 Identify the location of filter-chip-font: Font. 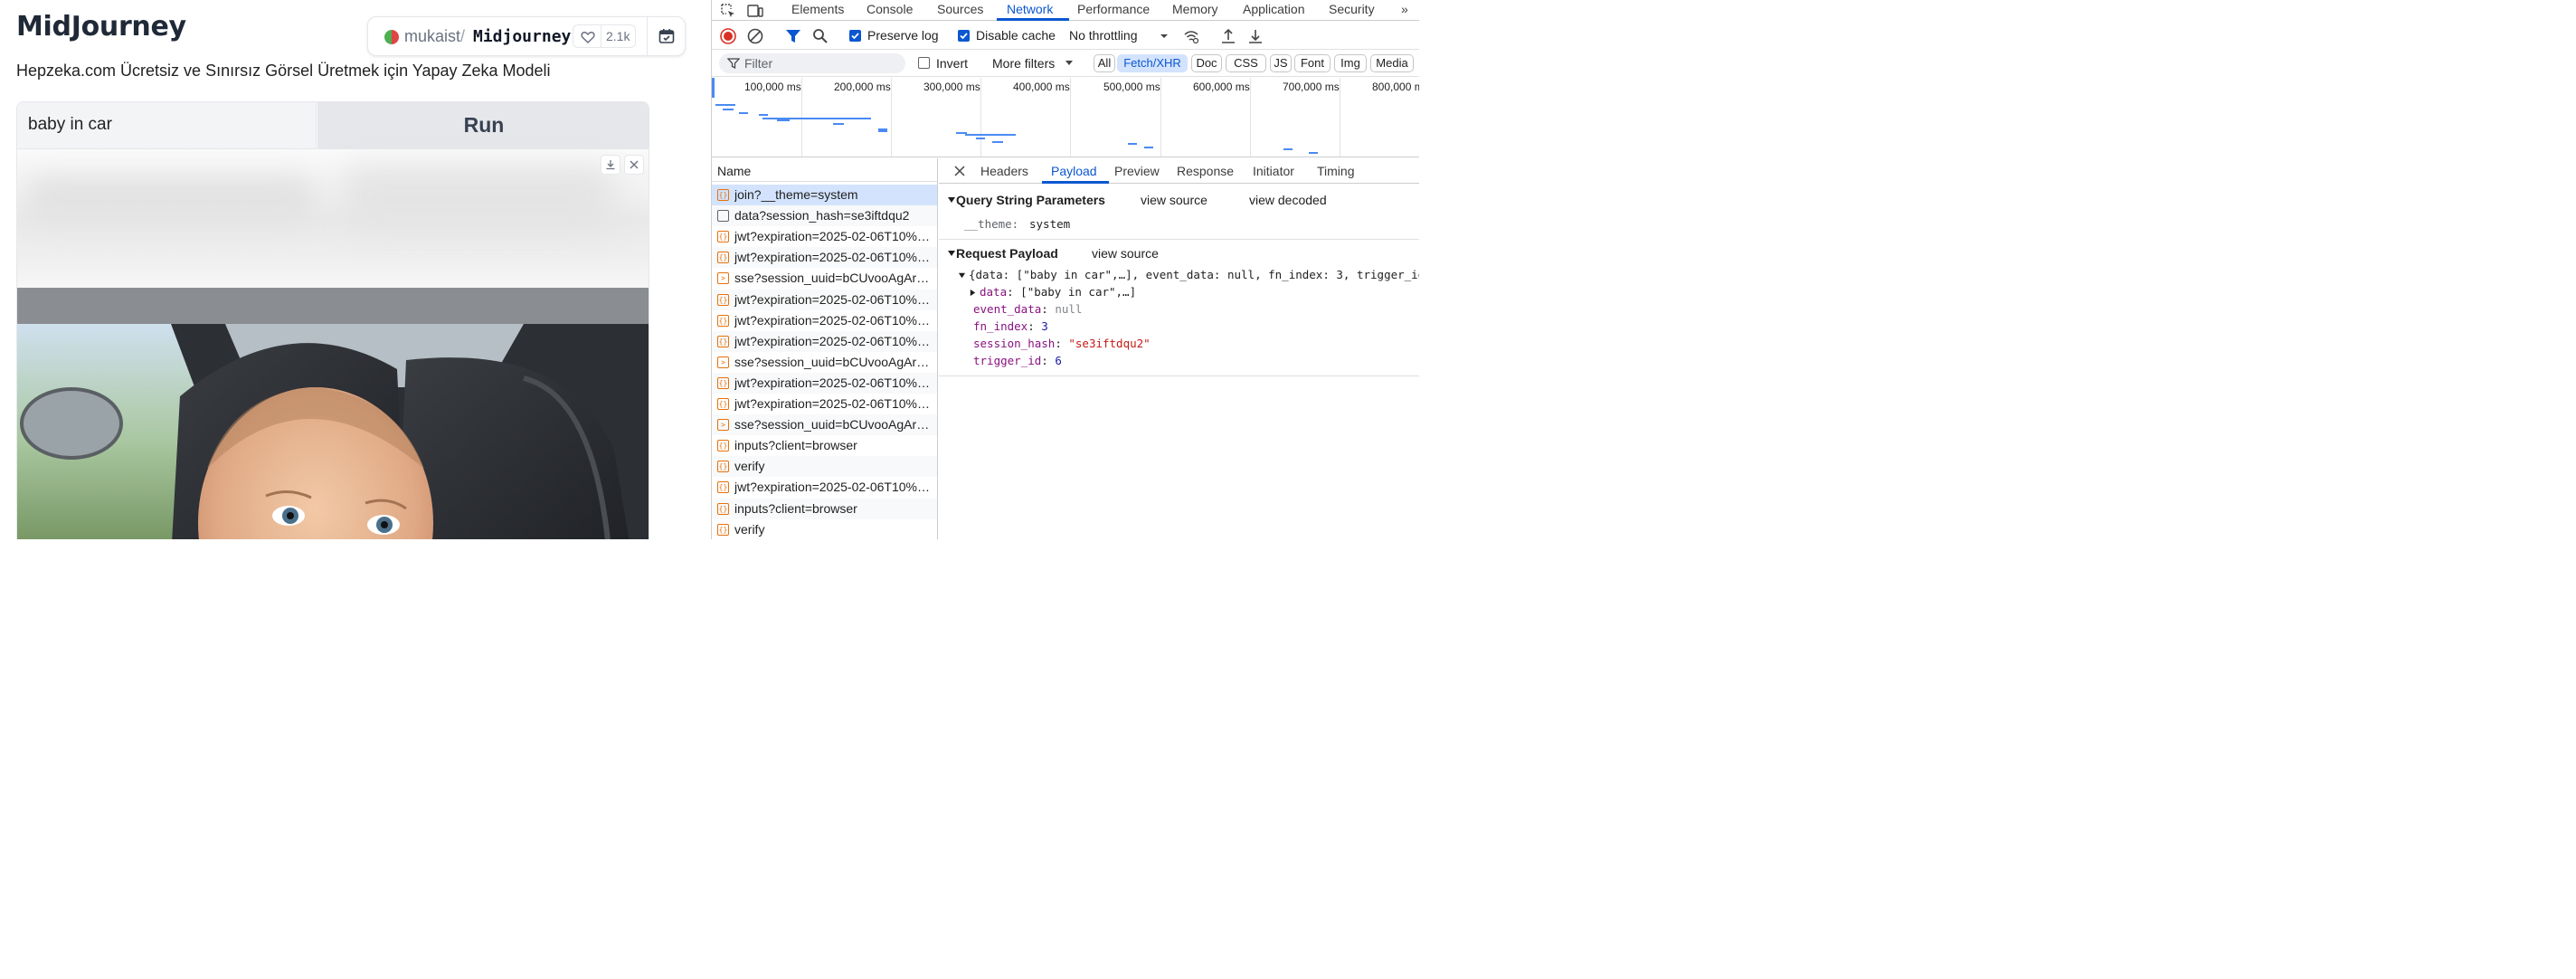
(1312, 63).